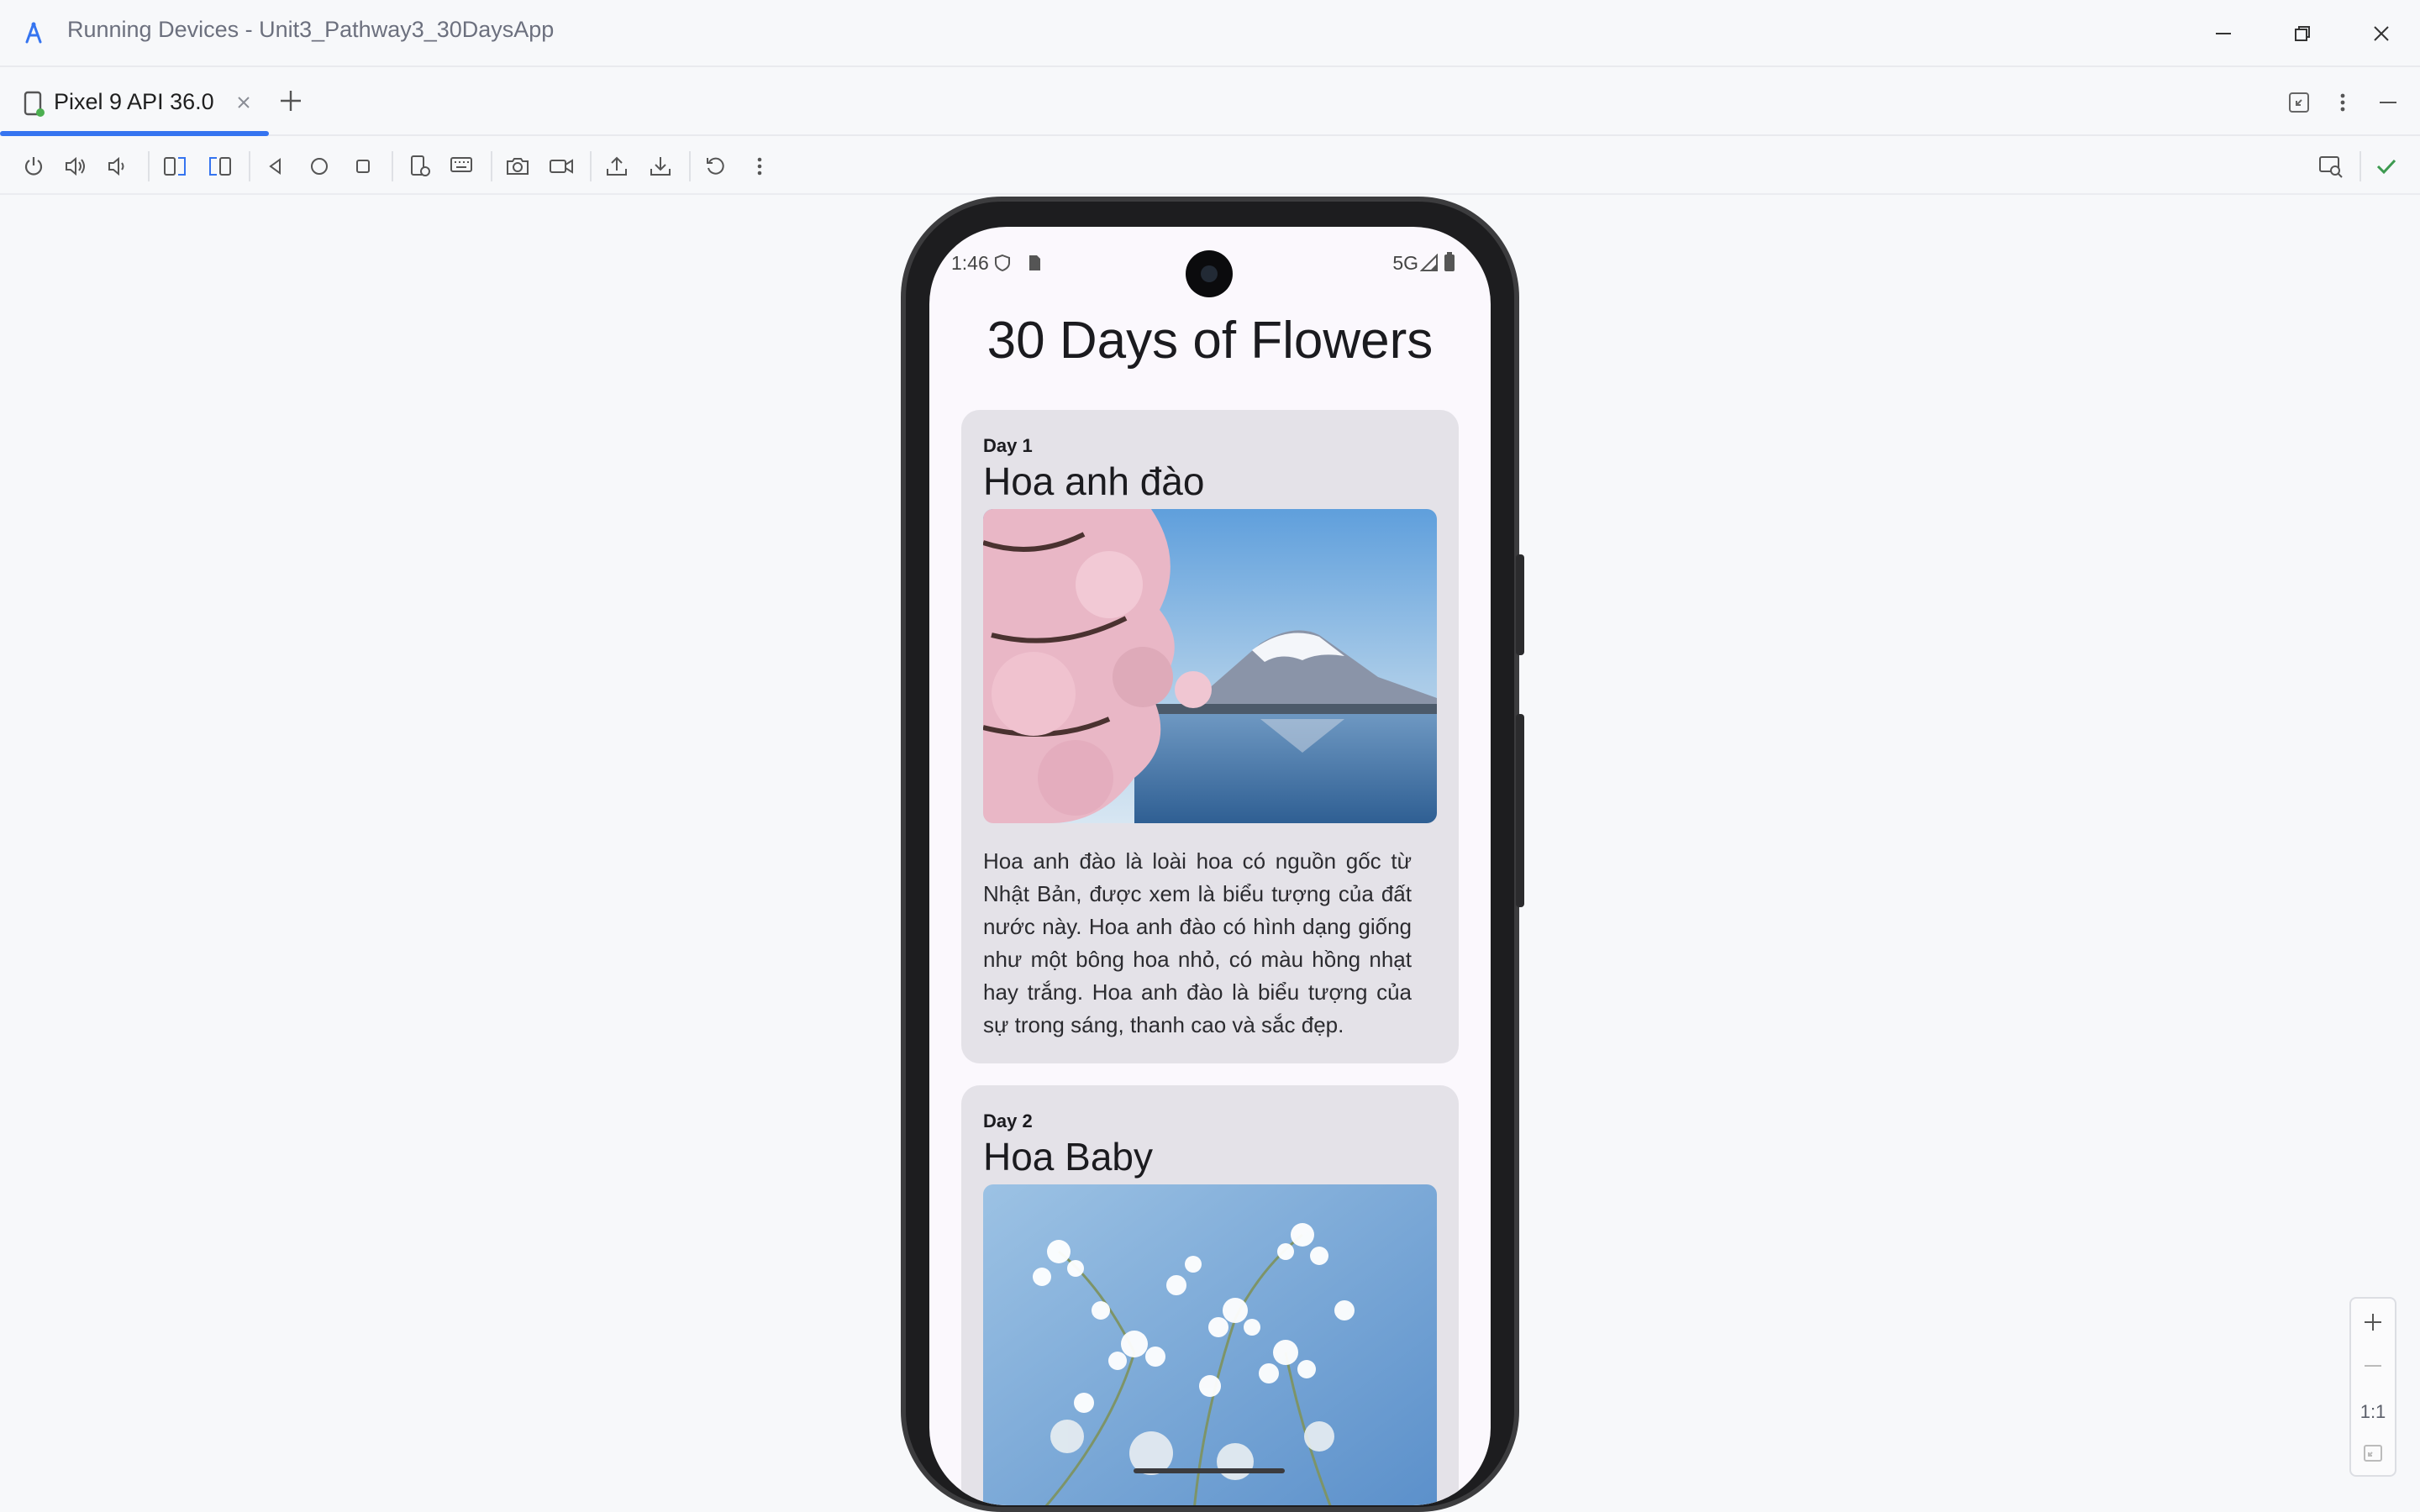 This screenshot has height=1512, width=2420. Describe the element at coordinates (1068, 1157) in the screenshot. I see `flower-name: Hoa Baby` at that location.